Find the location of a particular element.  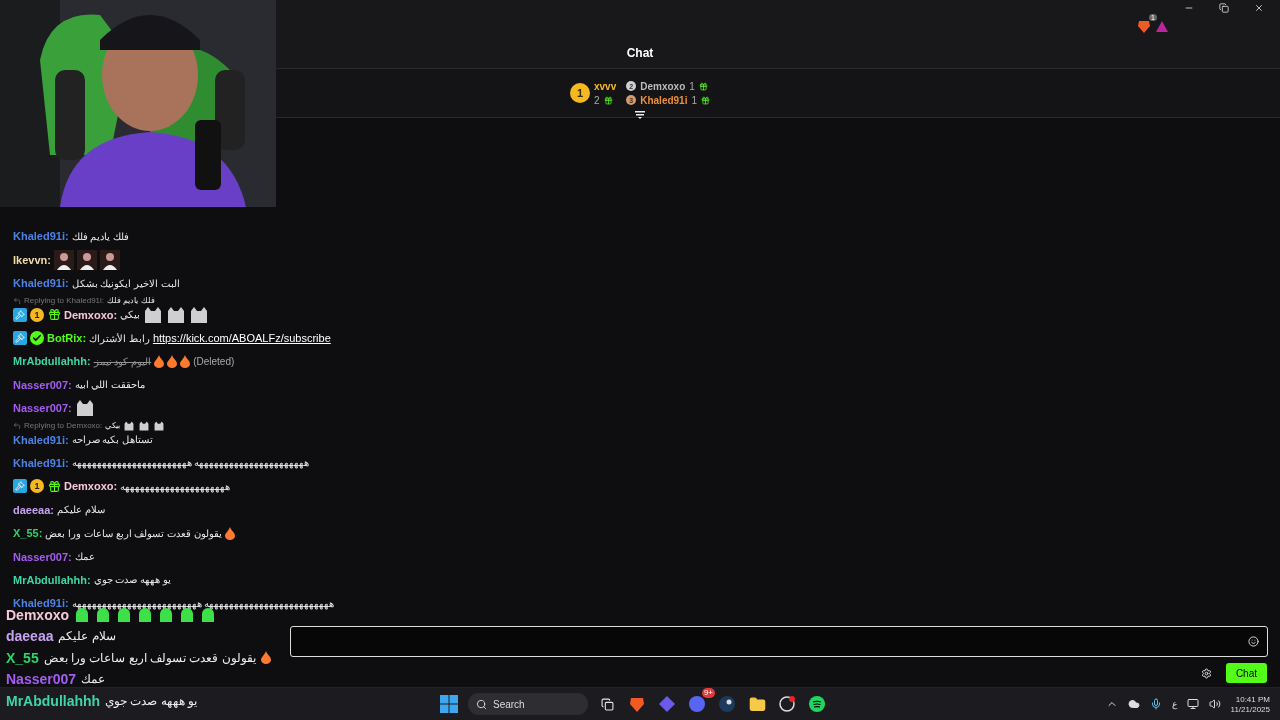

message-input is located at coordinates (779, 641).